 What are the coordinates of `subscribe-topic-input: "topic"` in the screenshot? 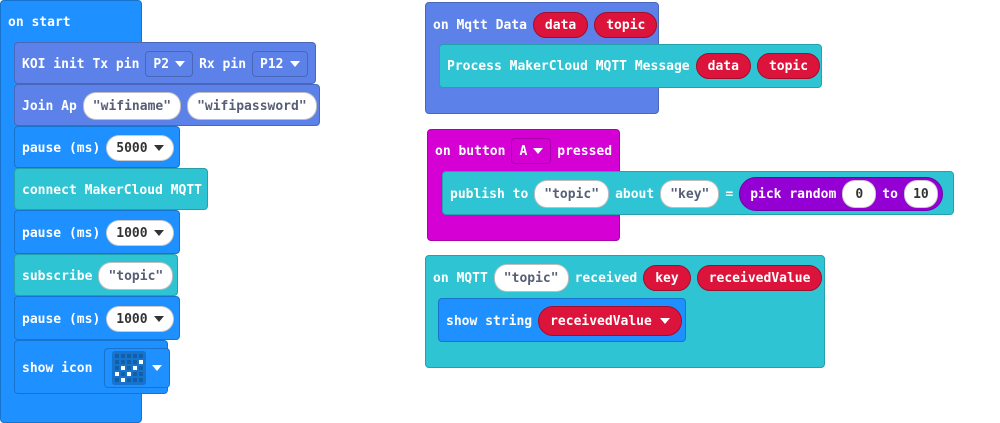 It's located at (136, 276).